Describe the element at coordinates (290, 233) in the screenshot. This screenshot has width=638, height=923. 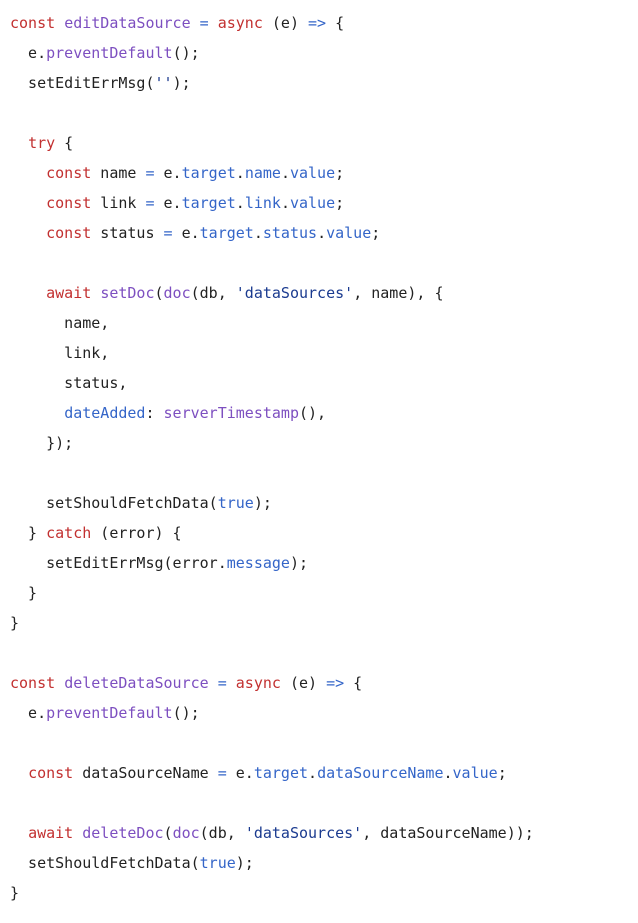
I see `code-token-property: status` at that location.